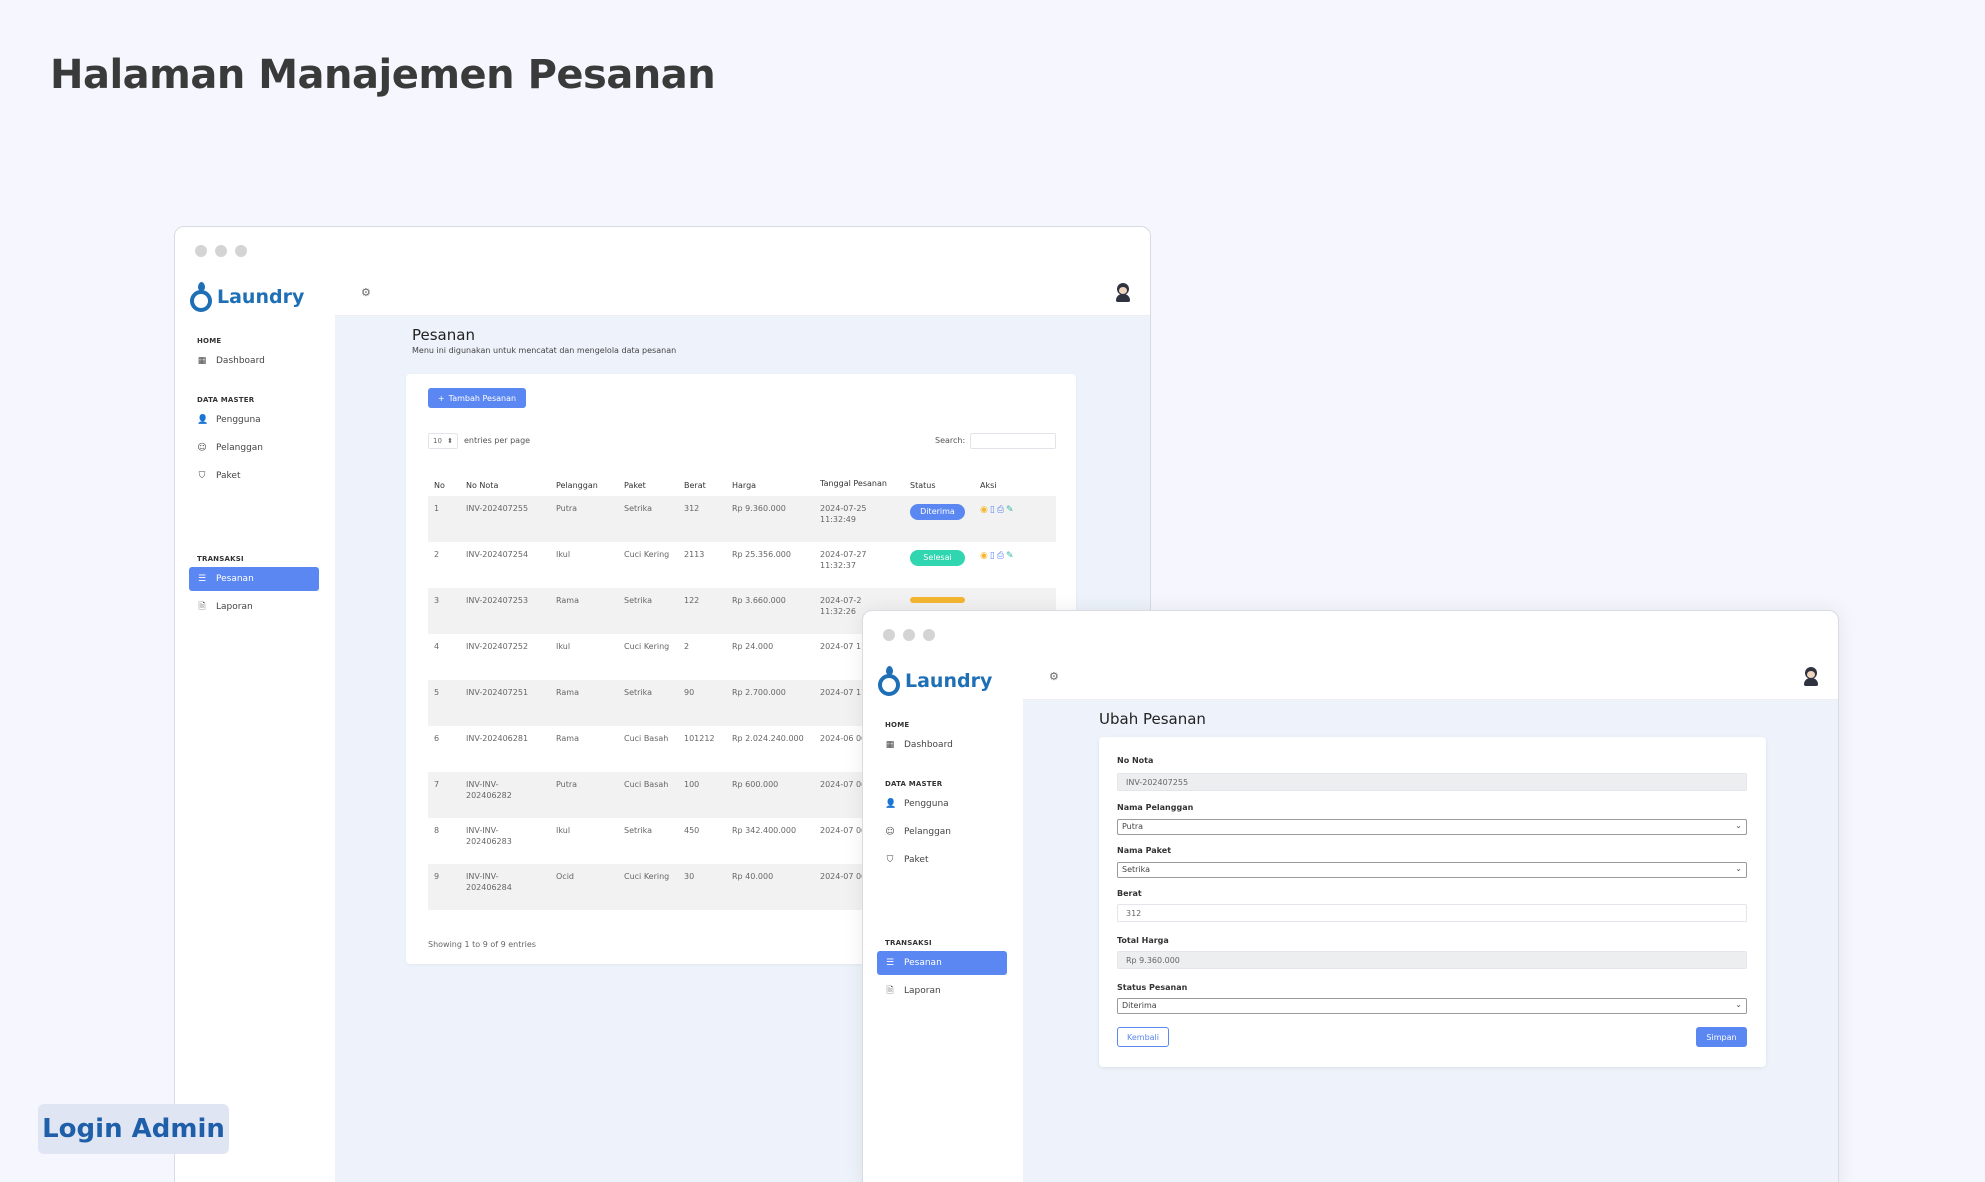 The image size is (1985, 1182). Describe the element at coordinates (563, 646) in the screenshot. I see `cell-pelanggan: Ikul` at that location.